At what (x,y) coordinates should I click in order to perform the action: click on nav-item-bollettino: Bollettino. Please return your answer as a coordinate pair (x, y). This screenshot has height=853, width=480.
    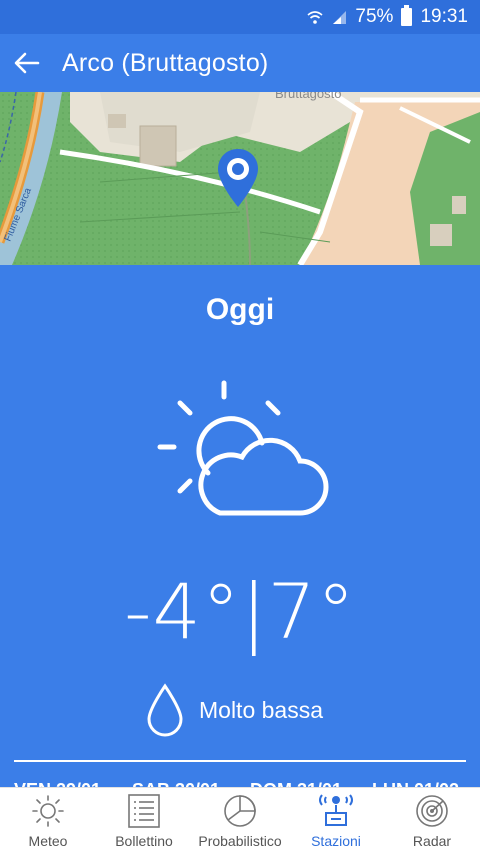
    Looking at the image, I should click on (144, 820).